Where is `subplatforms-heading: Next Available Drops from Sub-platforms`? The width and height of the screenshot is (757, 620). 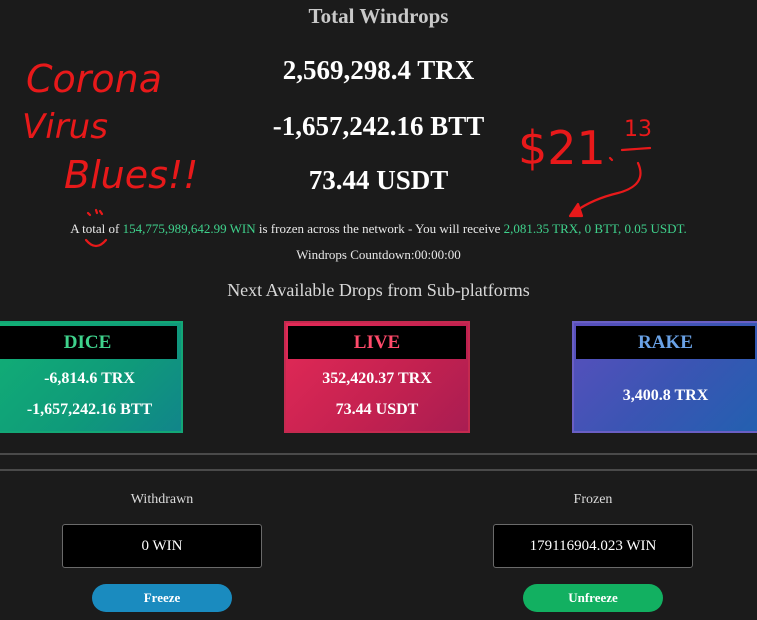
subplatforms-heading: Next Available Drops from Sub-platforms is located at coordinates (378, 290).